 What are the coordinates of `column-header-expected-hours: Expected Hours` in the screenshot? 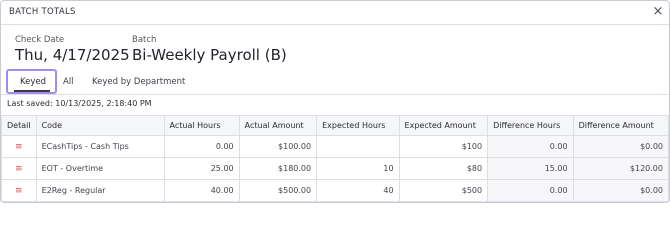 It's located at (358, 125).